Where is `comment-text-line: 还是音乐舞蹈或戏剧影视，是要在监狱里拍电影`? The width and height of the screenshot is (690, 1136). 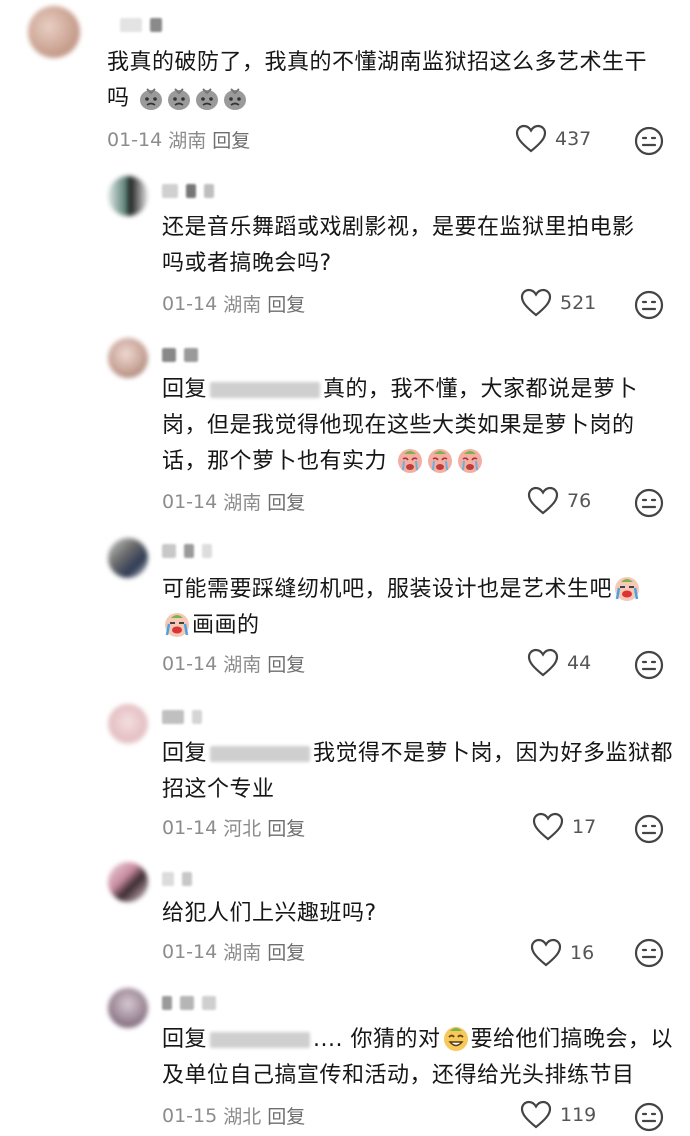
comment-text-line: 还是音乐舞蹈或戏剧影视，是要在监狱里拍电影 is located at coordinates (398, 227).